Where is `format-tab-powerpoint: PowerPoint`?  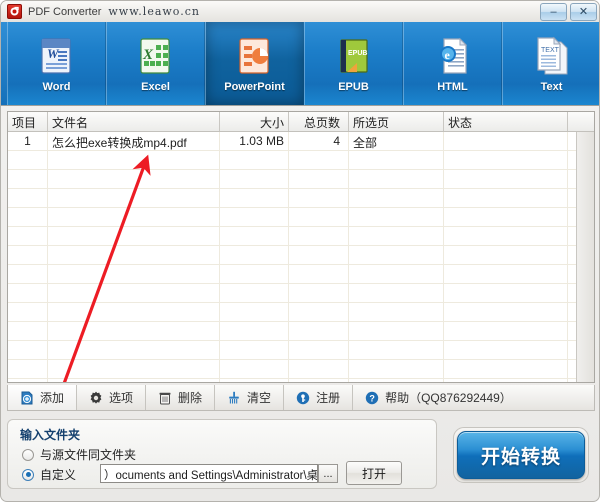
format-tab-powerpoint: PowerPoint is located at coordinates (254, 63).